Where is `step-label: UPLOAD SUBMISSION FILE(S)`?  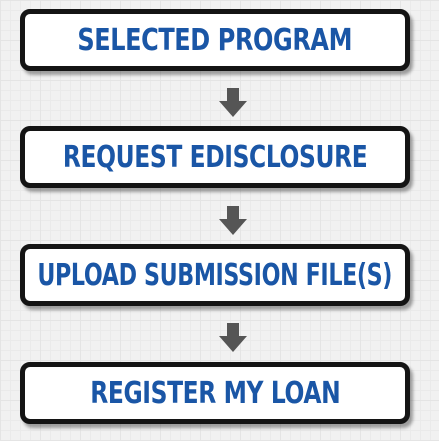
step-label: UPLOAD SUBMISSION FILE(S) is located at coordinates (215, 275).